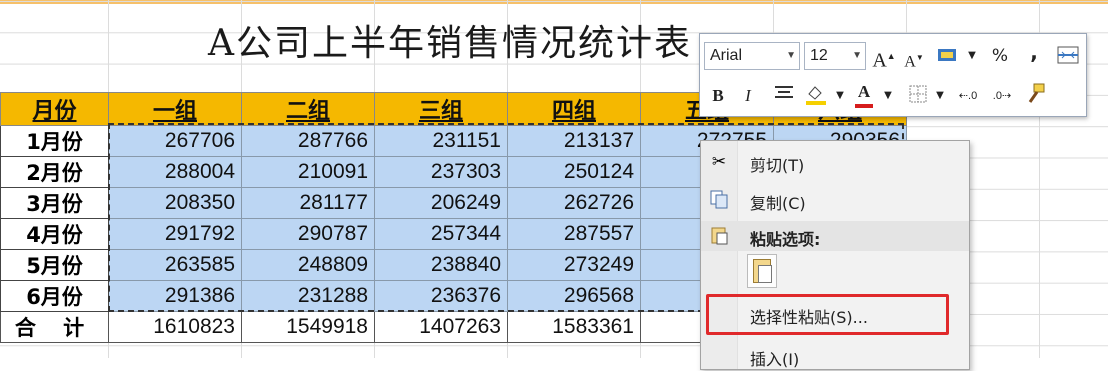  I want to click on borders-button, so click(918, 96).